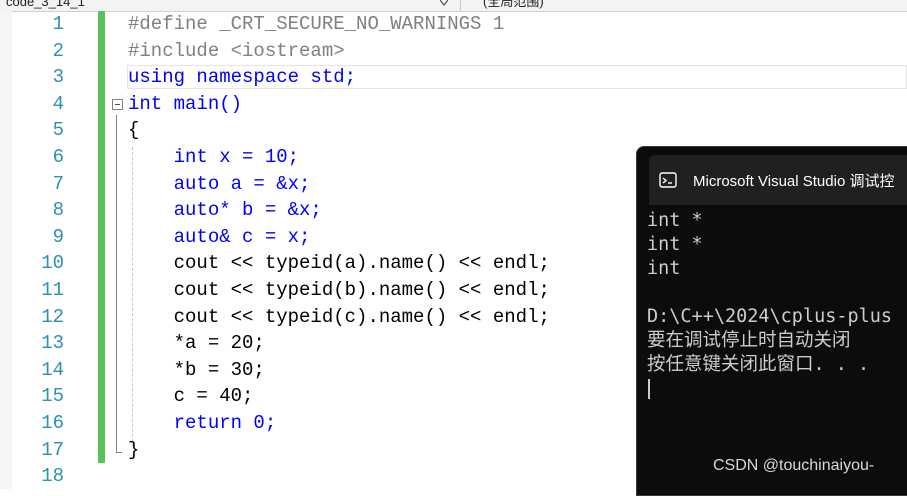 The width and height of the screenshot is (907, 496). I want to click on console-output-line: int, so click(664, 268).